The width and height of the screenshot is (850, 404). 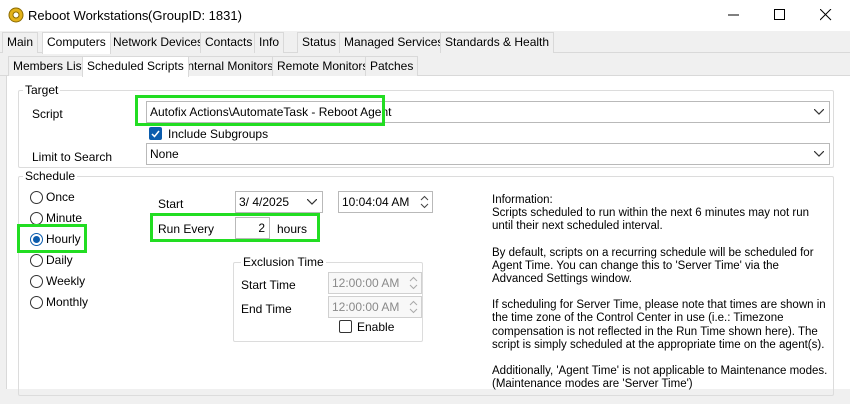 I want to click on tab-patches: Patches, so click(x=392, y=66).